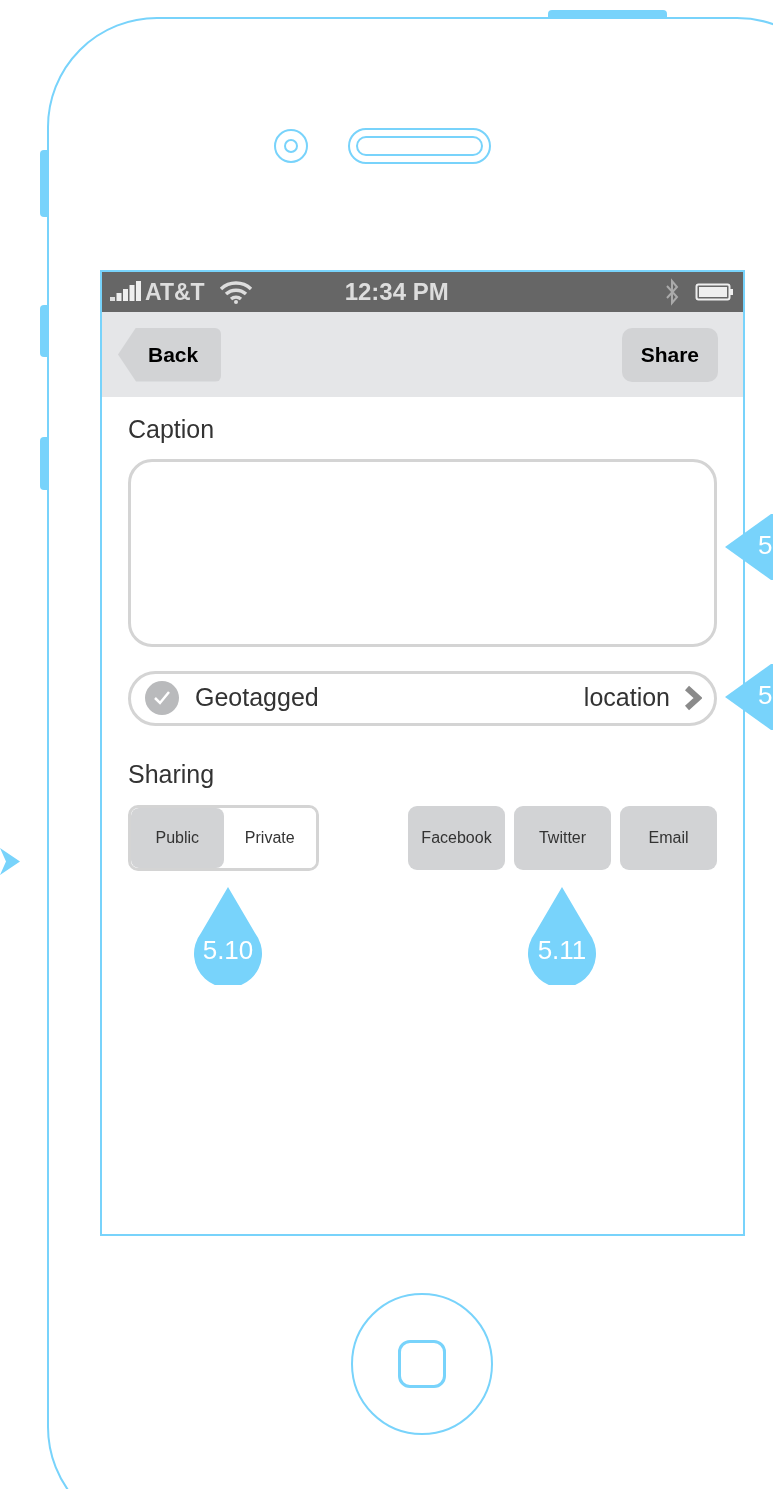 This screenshot has width=773, height=1489. Describe the element at coordinates (172, 429) in the screenshot. I see `caption-label: Caption` at that location.